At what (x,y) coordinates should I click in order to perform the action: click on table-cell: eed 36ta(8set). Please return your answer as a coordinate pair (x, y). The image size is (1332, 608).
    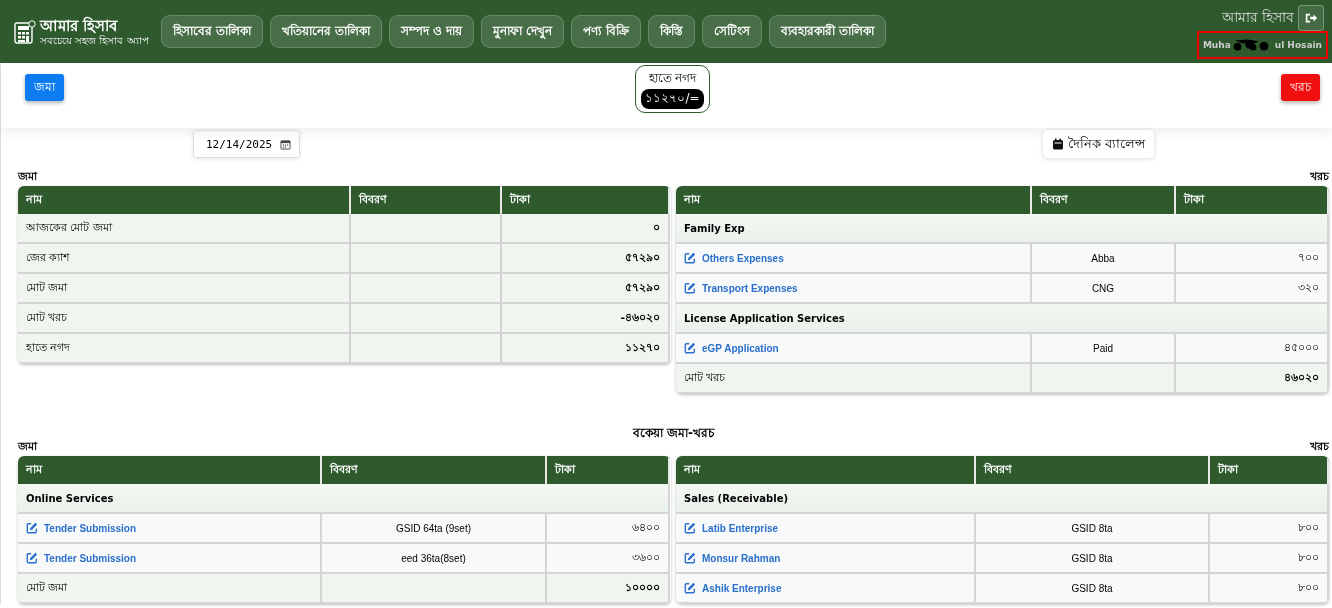
    Looking at the image, I should click on (434, 559).